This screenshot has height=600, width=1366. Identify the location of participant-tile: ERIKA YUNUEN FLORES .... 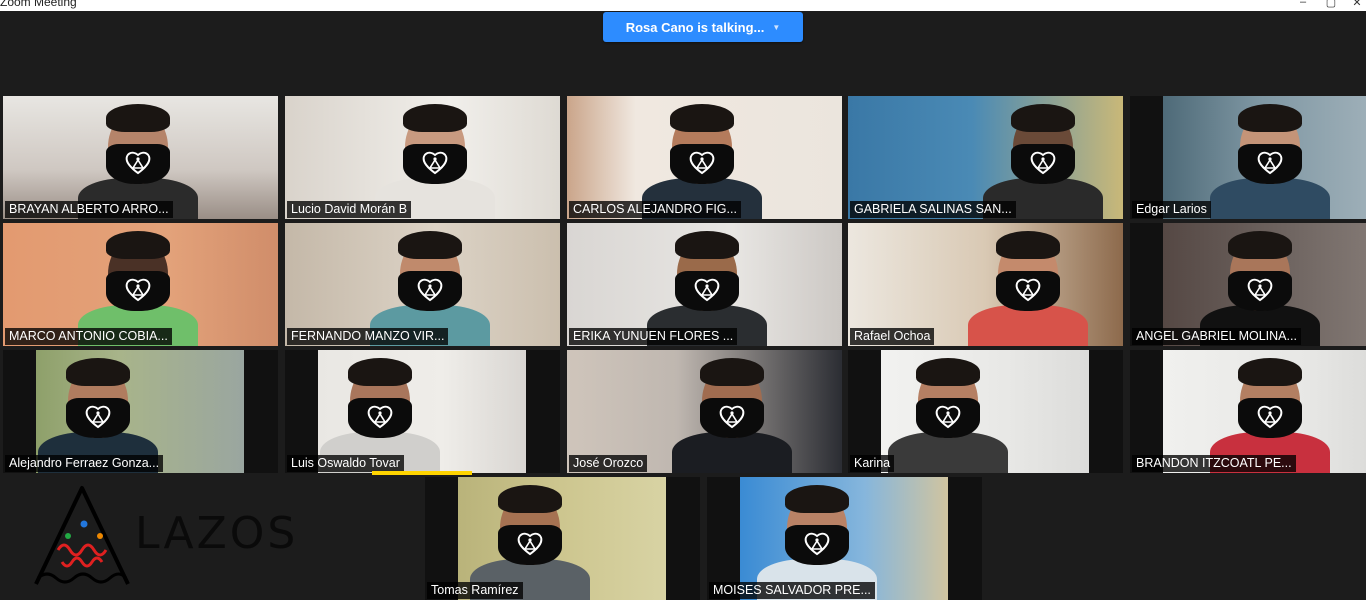
(704, 284).